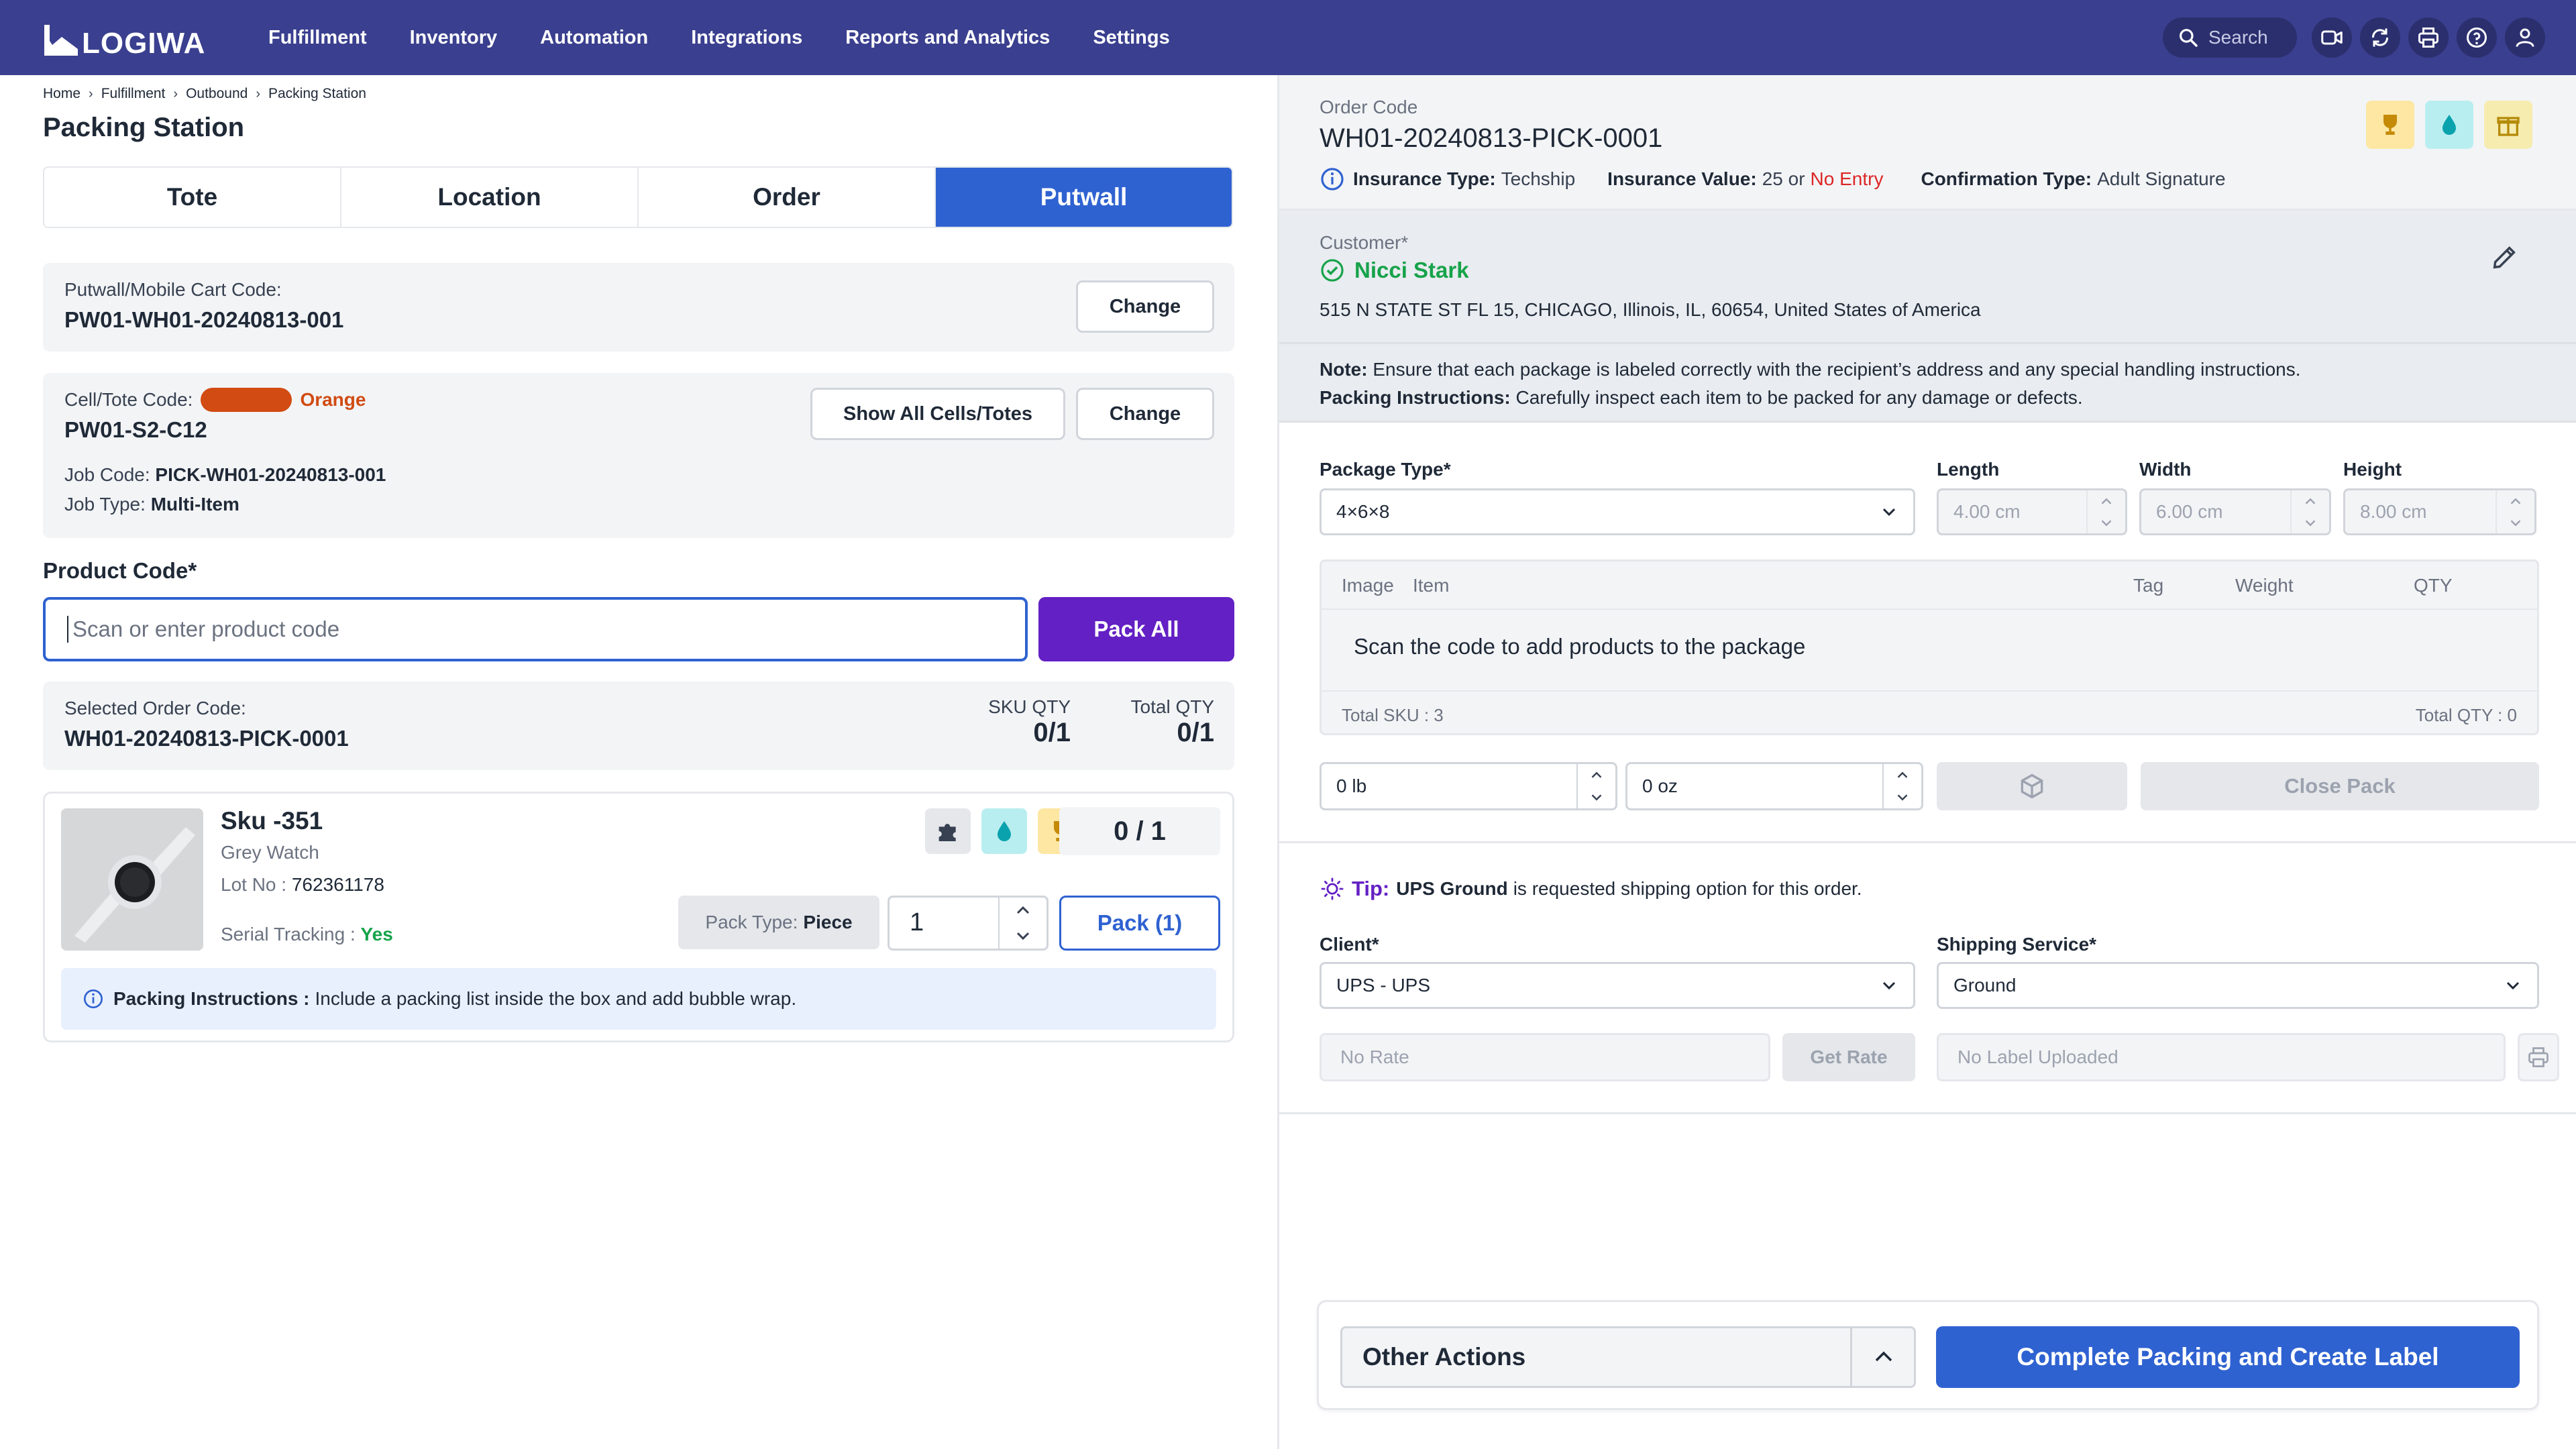  Describe the element at coordinates (2165, 469) in the screenshot. I see `width-label: Width` at that location.